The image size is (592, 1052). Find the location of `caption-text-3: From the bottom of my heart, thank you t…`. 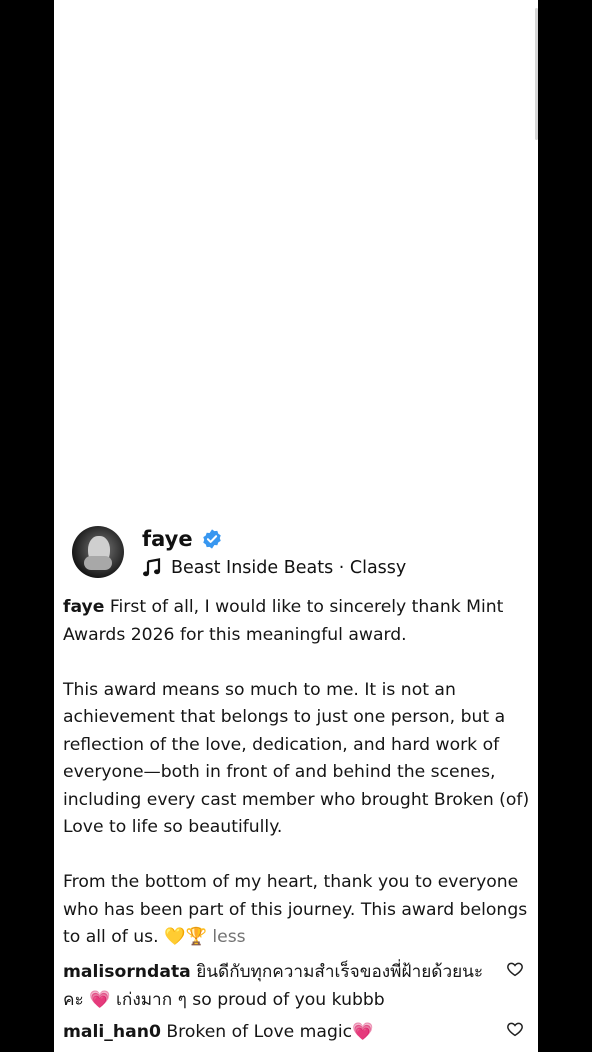

caption-text-3: From the bottom of my heart, thank you t… is located at coordinates (295, 909).